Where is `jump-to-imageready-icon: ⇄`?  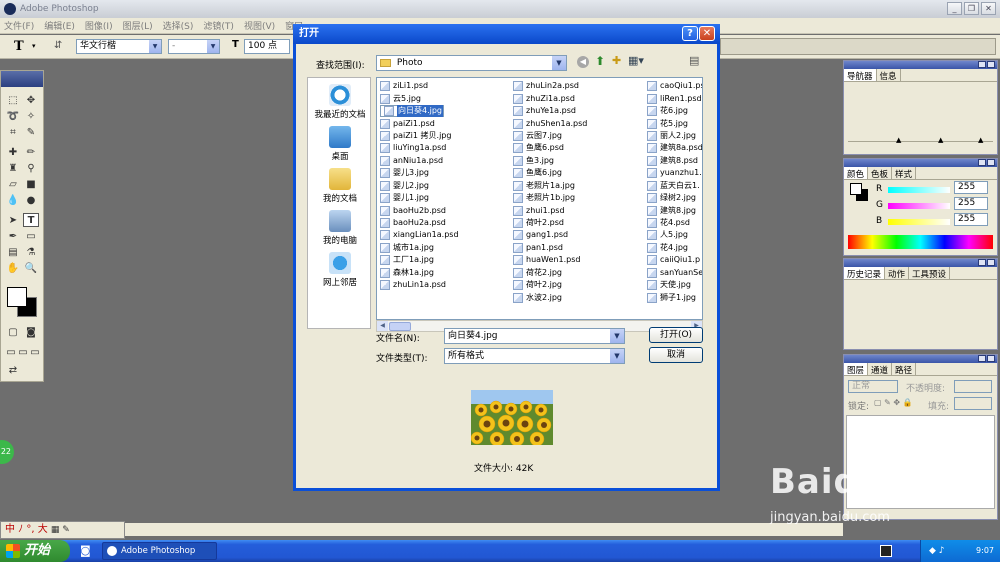
jump-to-imageready-icon: ⇄ is located at coordinates (13, 370).